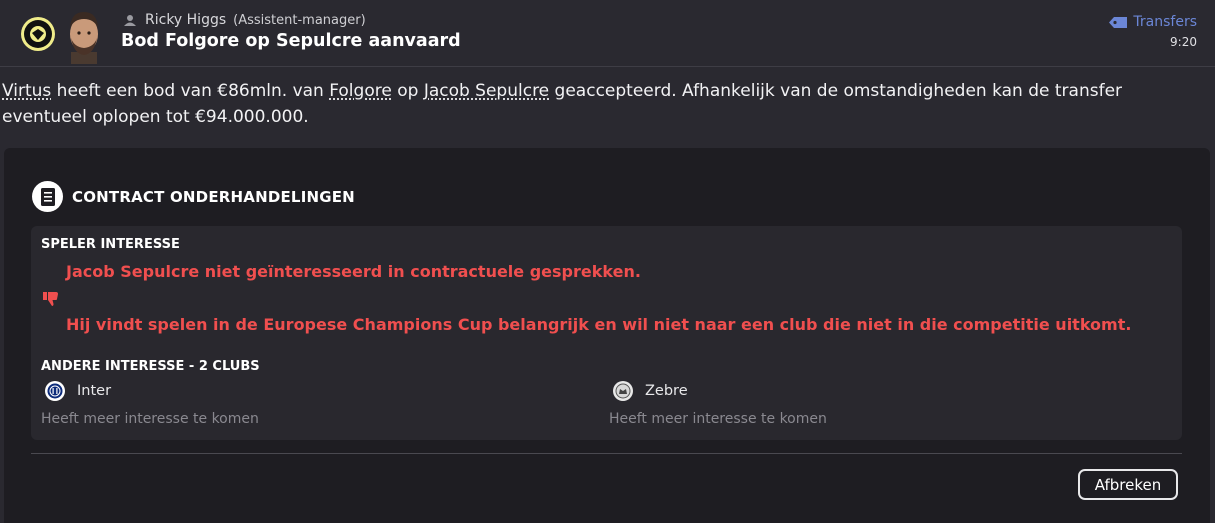 The width and height of the screenshot is (1215, 523). Describe the element at coordinates (47, 196) in the screenshot. I see `document-icon` at that location.